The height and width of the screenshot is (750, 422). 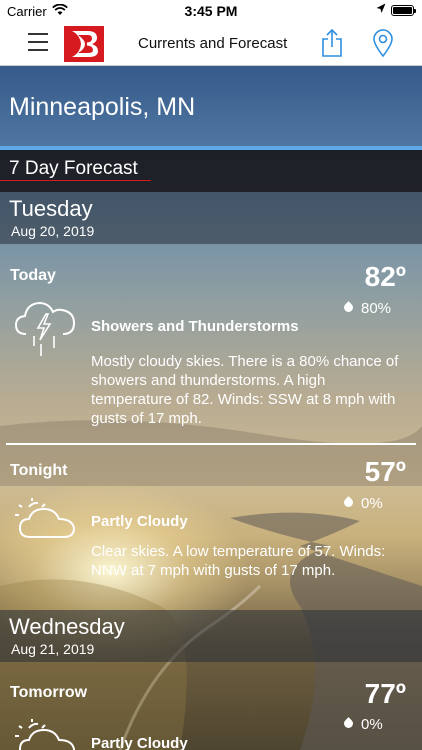 I want to click on share-icon, so click(x=332, y=45).